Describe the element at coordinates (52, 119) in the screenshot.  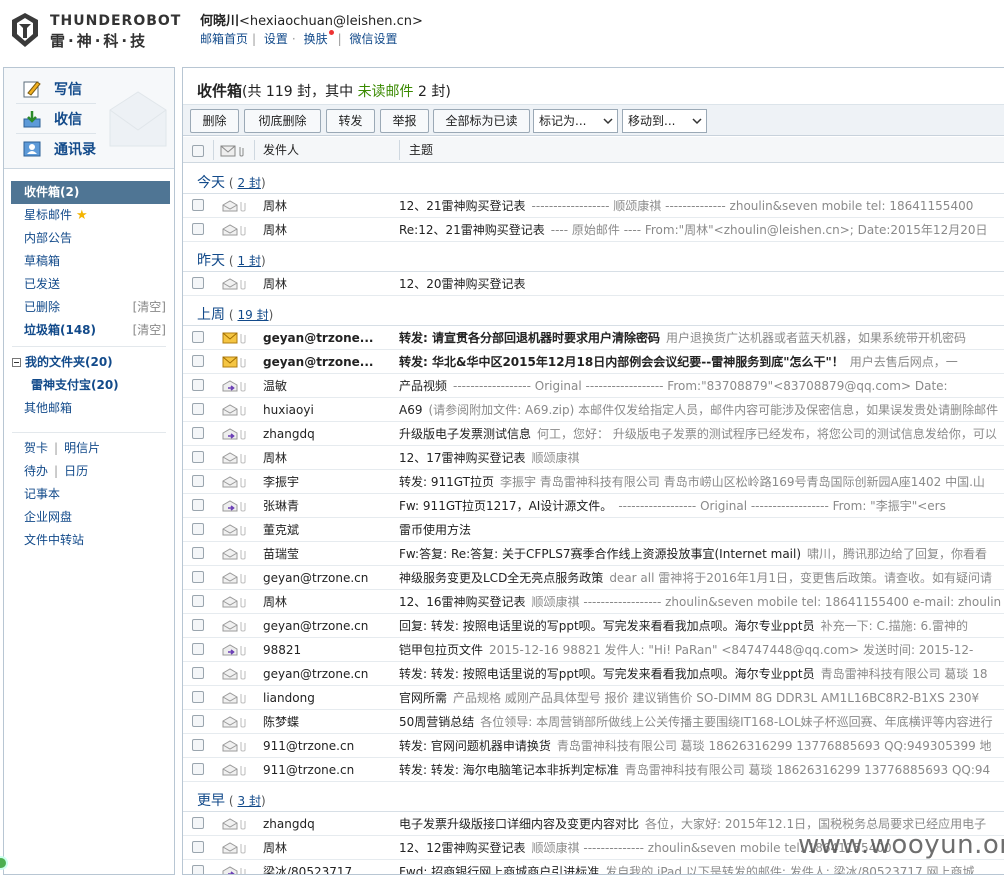
I see `receive-button: 收信` at that location.